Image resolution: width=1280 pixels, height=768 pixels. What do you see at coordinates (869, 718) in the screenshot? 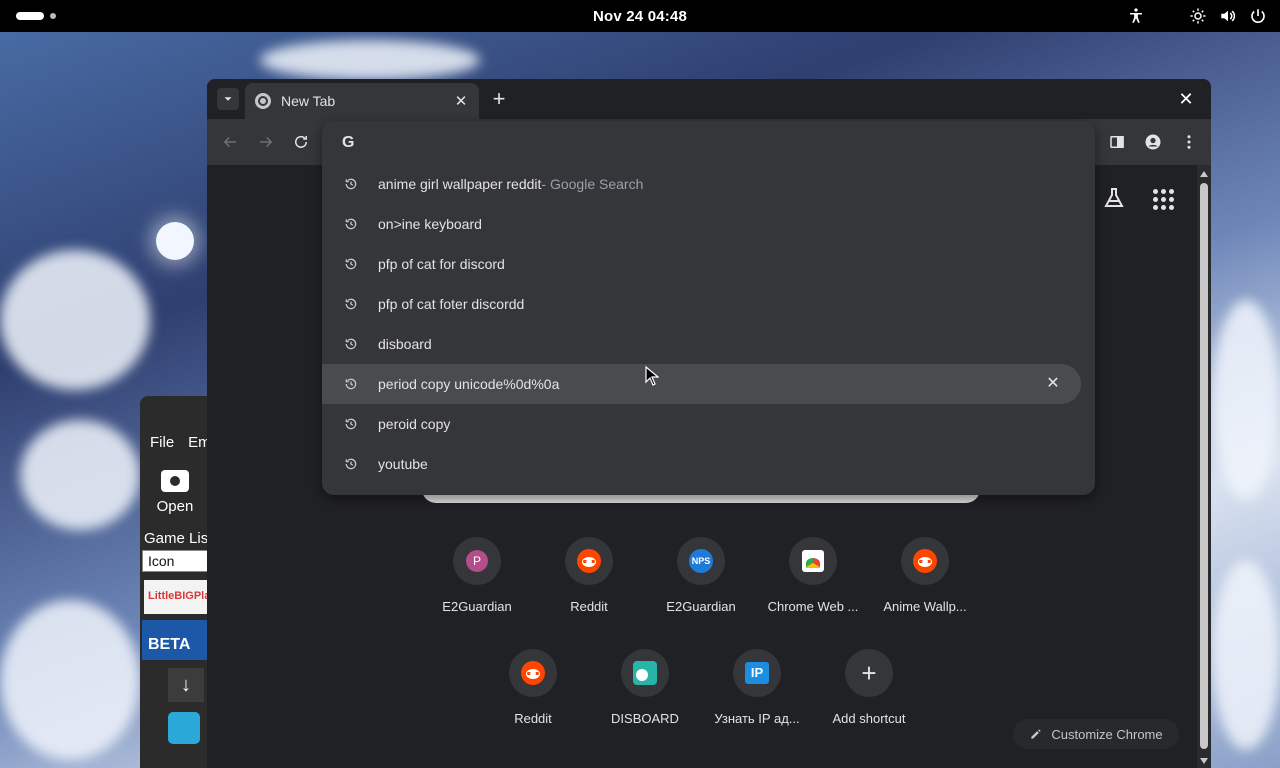
I see `shortcut-label: Add shortcut` at bounding box center [869, 718].